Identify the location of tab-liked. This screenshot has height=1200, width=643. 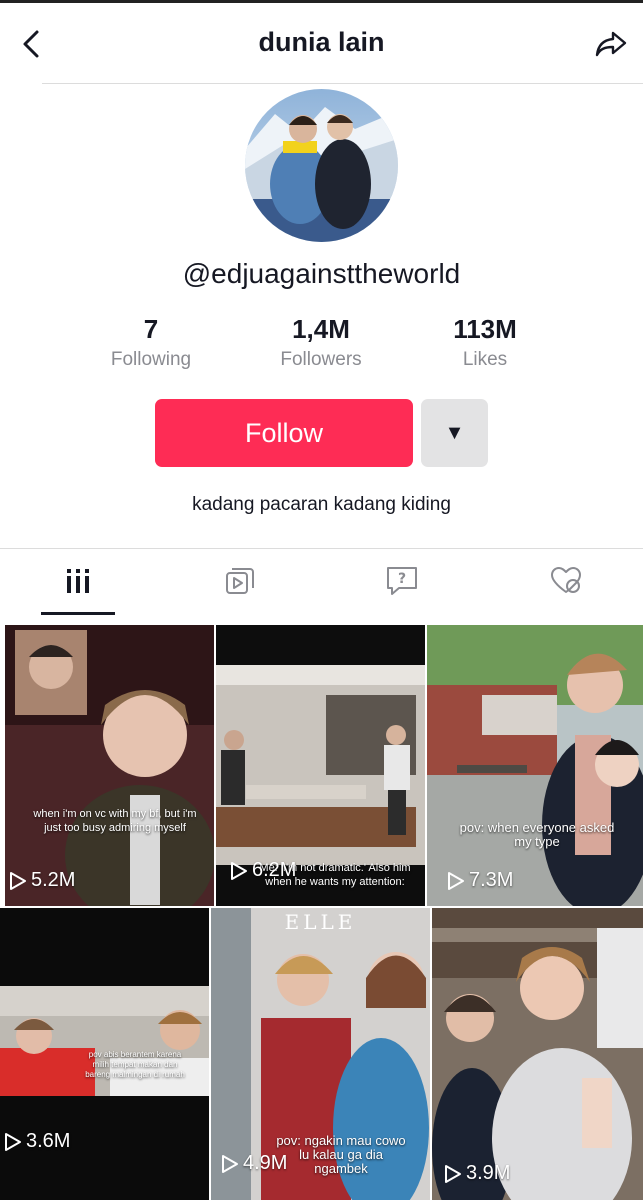
(566, 581).